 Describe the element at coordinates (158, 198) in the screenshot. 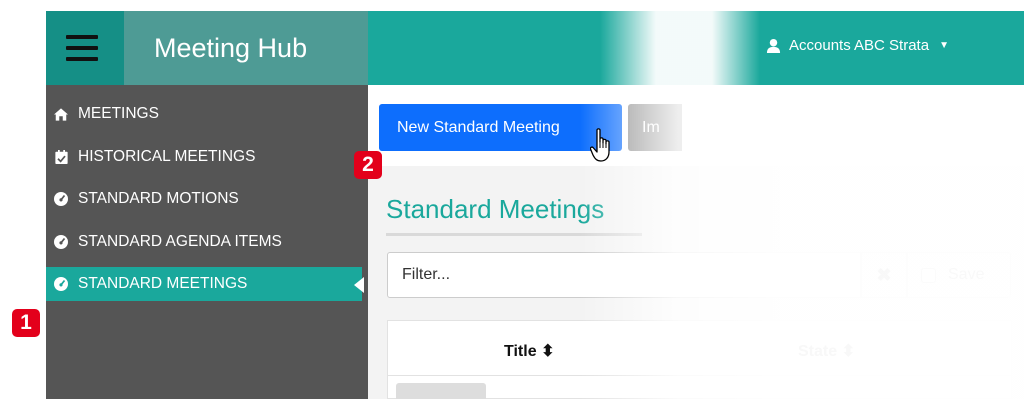

I see `sidebar-item-label: STANDARD MOTIONS` at that location.